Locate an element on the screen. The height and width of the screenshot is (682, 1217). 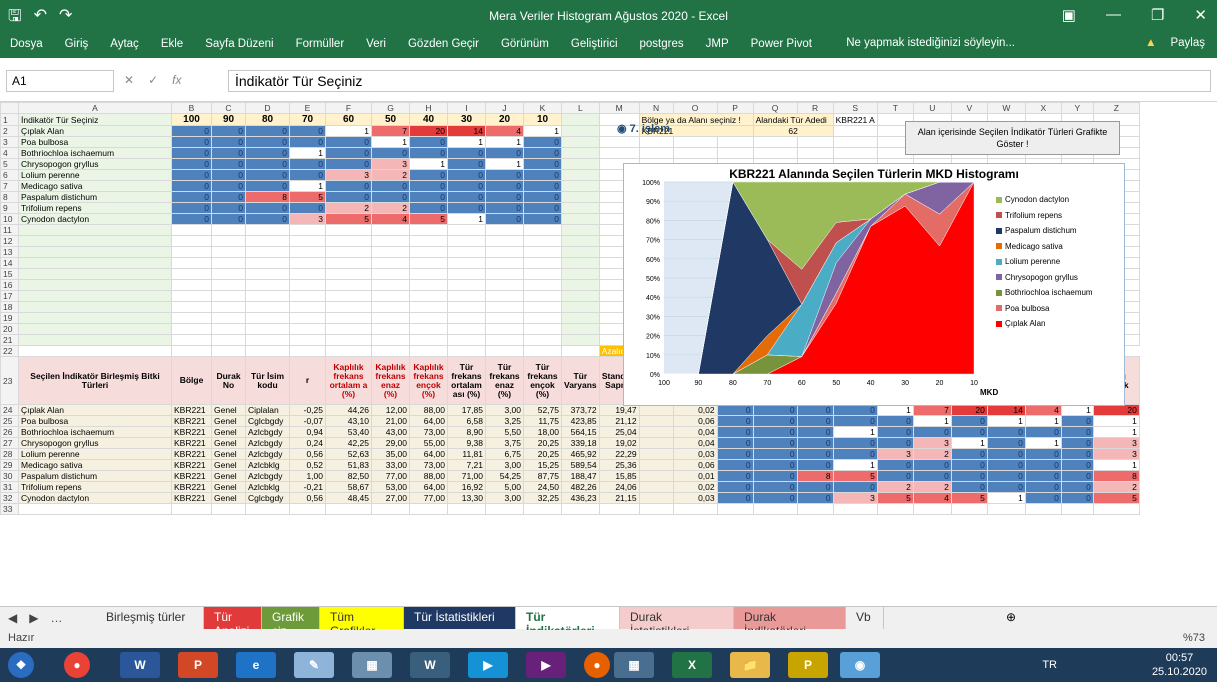
row-header: 17 is located at coordinates (9, 296).